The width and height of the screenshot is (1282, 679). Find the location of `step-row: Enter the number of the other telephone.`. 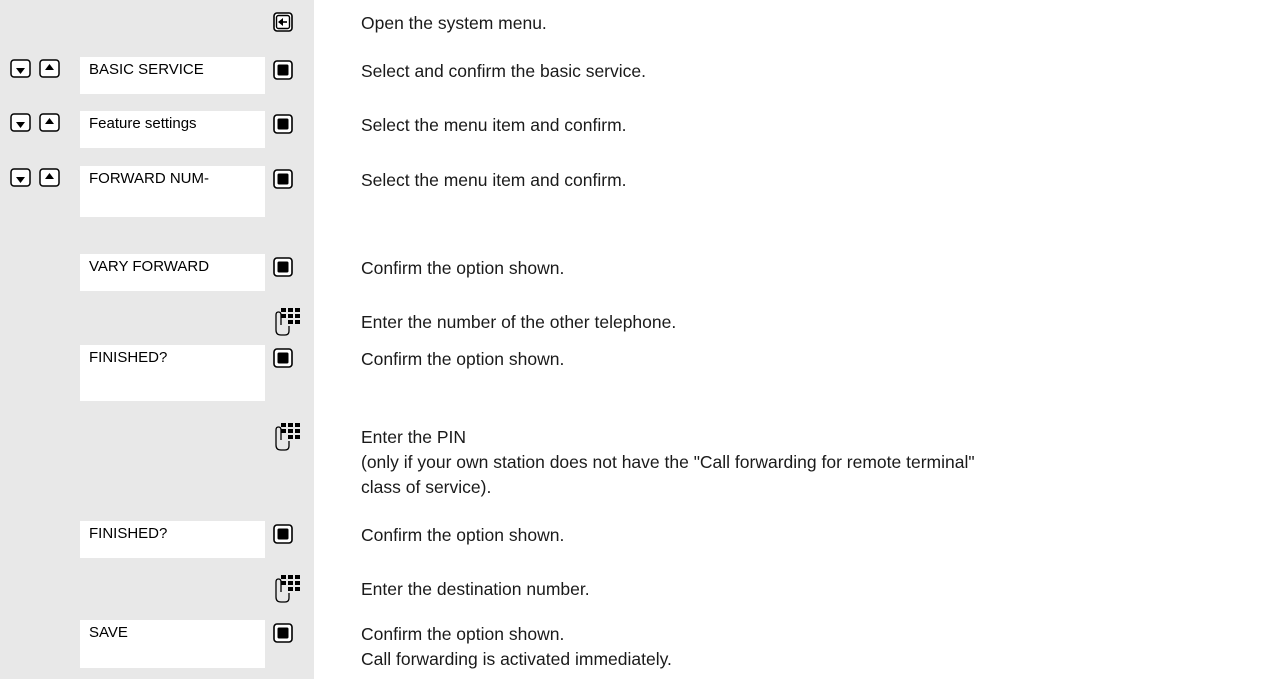

step-row: Enter the number of the other telephone. is located at coordinates (641, 323).